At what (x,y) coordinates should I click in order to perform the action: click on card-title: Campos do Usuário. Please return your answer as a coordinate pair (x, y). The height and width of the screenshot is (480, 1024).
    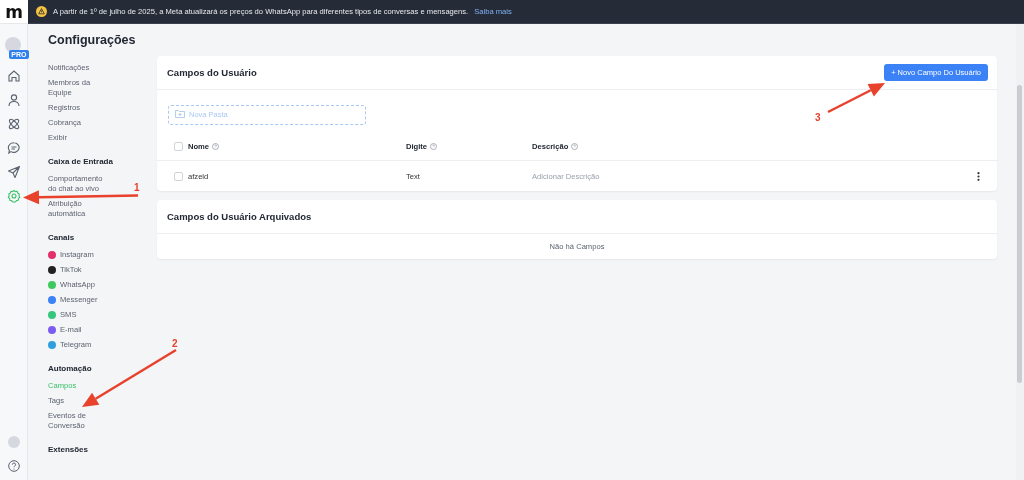
    Looking at the image, I should click on (212, 72).